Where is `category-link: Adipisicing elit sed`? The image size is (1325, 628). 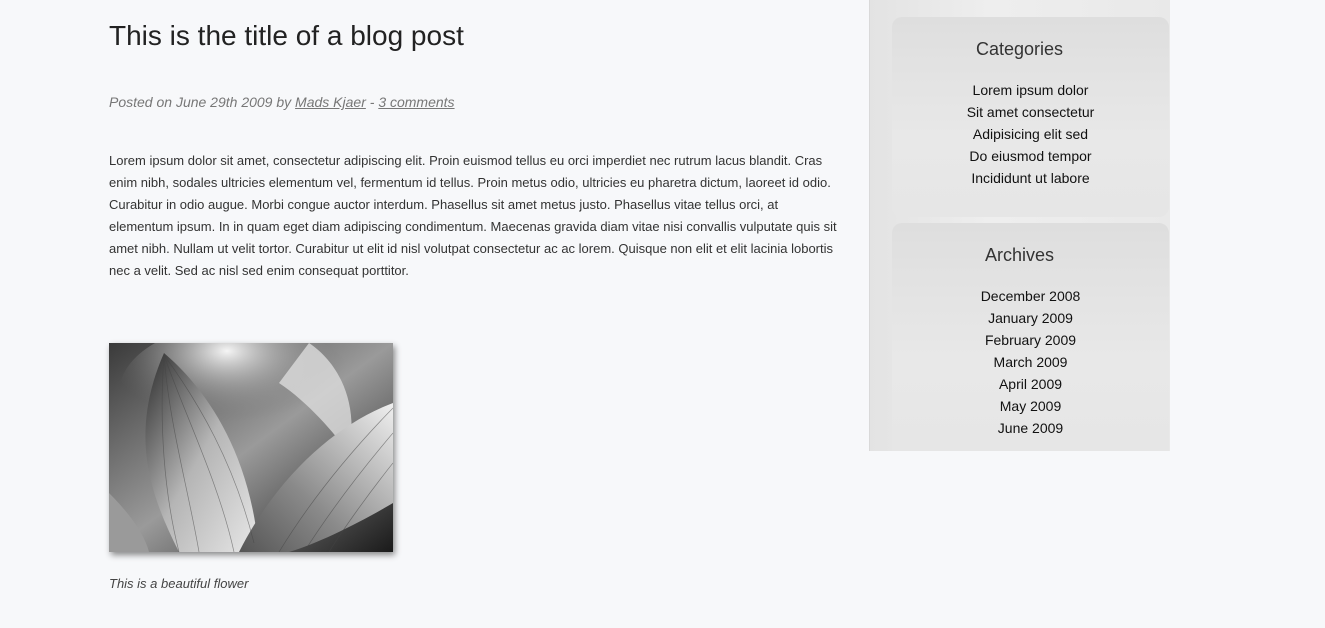
category-link: Adipisicing elit sed is located at coordinates (1030, 134).